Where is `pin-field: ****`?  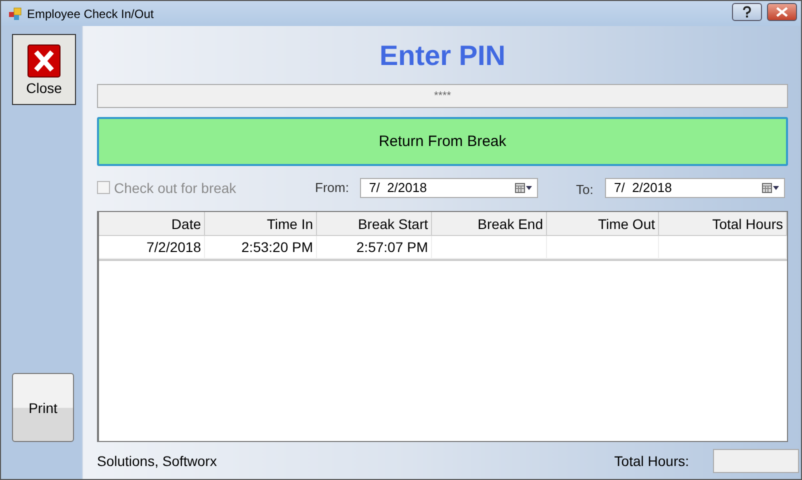 pin-field: **** is located at coordinates (442, 96).